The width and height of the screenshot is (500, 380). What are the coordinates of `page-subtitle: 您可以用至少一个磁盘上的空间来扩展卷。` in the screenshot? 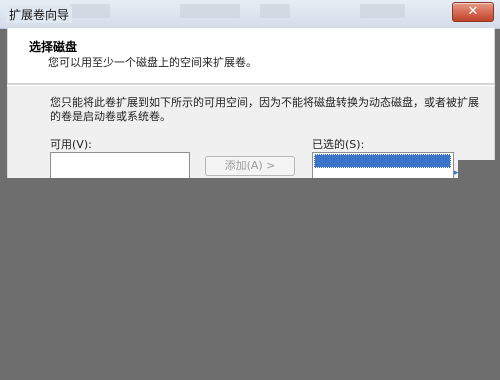 It's located at (152, 62).